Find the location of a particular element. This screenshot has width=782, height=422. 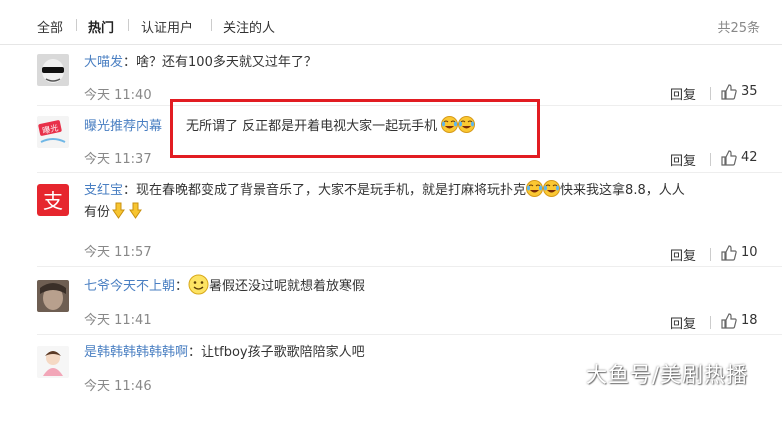

like-count: 42 is located at coordinates (749, 157).